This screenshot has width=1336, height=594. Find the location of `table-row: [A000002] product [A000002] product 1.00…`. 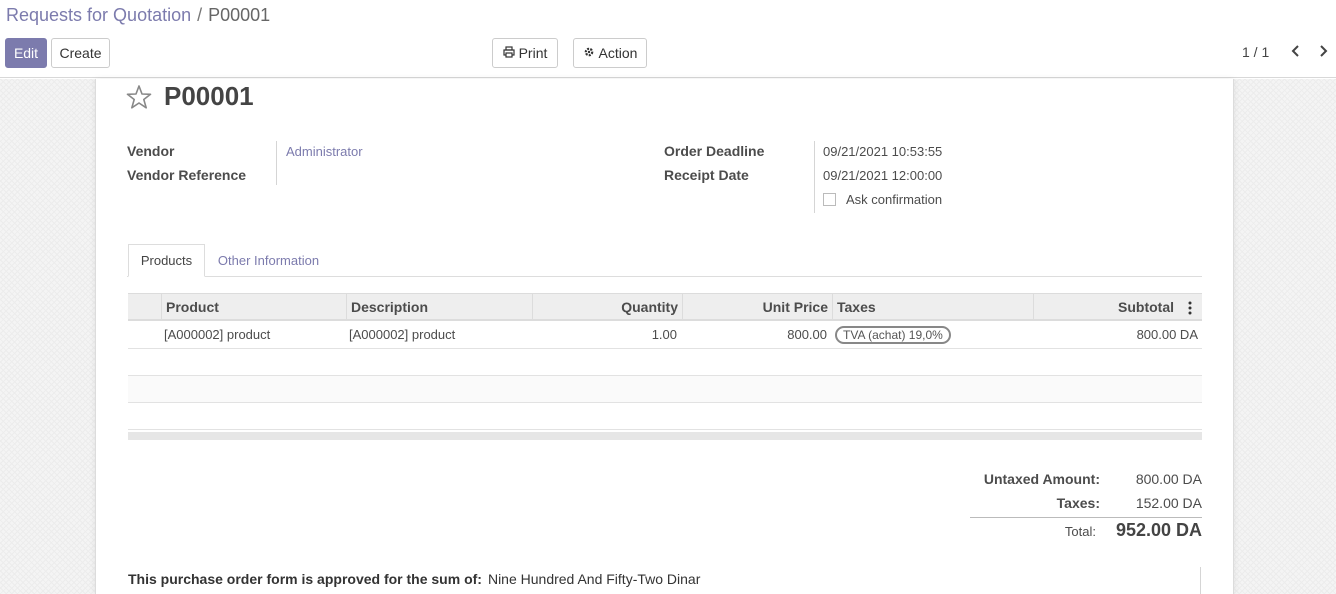

table-row: [A000002] product [A000002] product 1.00… is located at coordinates (665, 335).